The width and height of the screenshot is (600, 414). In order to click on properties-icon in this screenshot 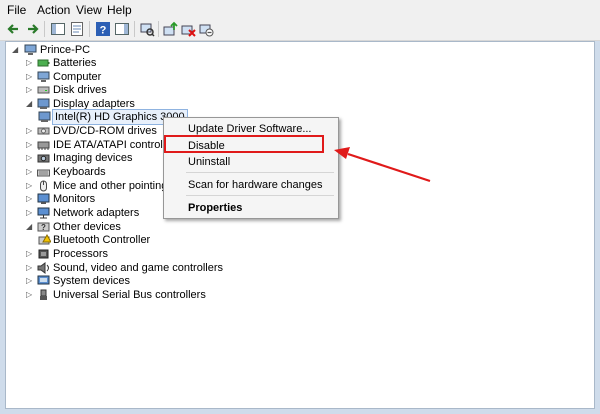, I will do `click(77, 29)`.